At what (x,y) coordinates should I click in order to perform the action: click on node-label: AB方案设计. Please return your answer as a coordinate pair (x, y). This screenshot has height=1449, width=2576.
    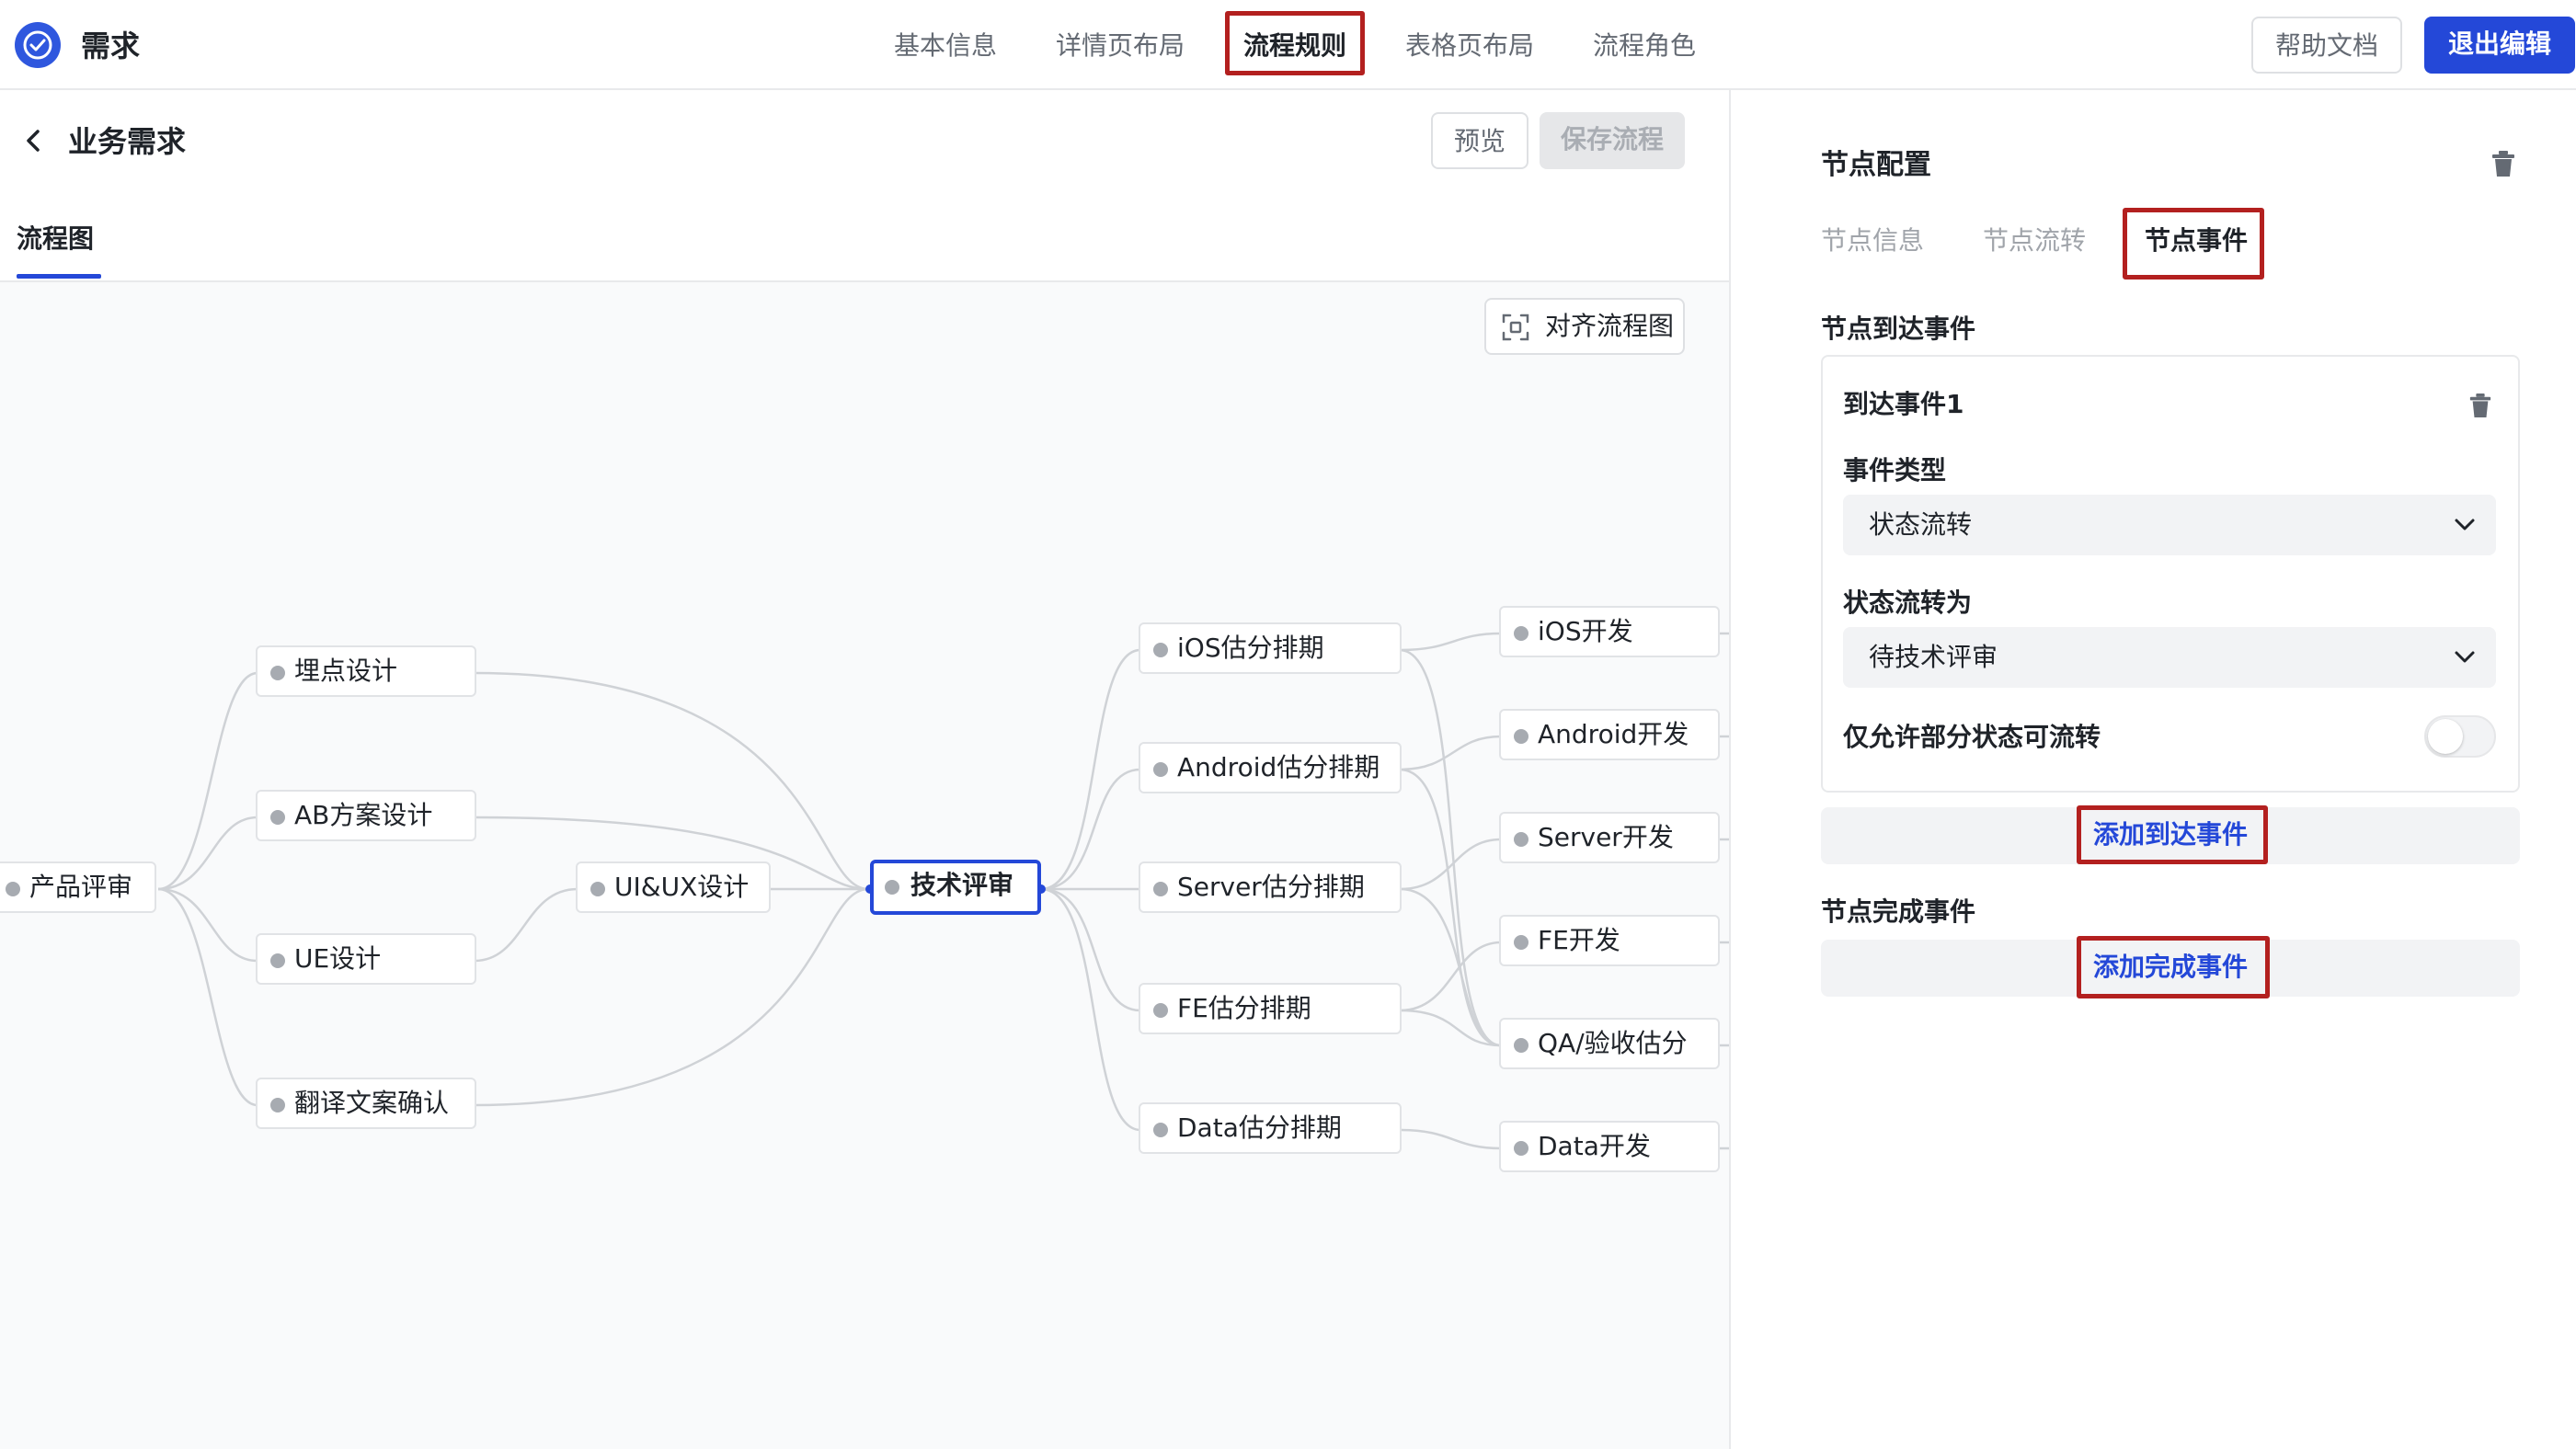
    Looking at the image, I should click on (363, 815).